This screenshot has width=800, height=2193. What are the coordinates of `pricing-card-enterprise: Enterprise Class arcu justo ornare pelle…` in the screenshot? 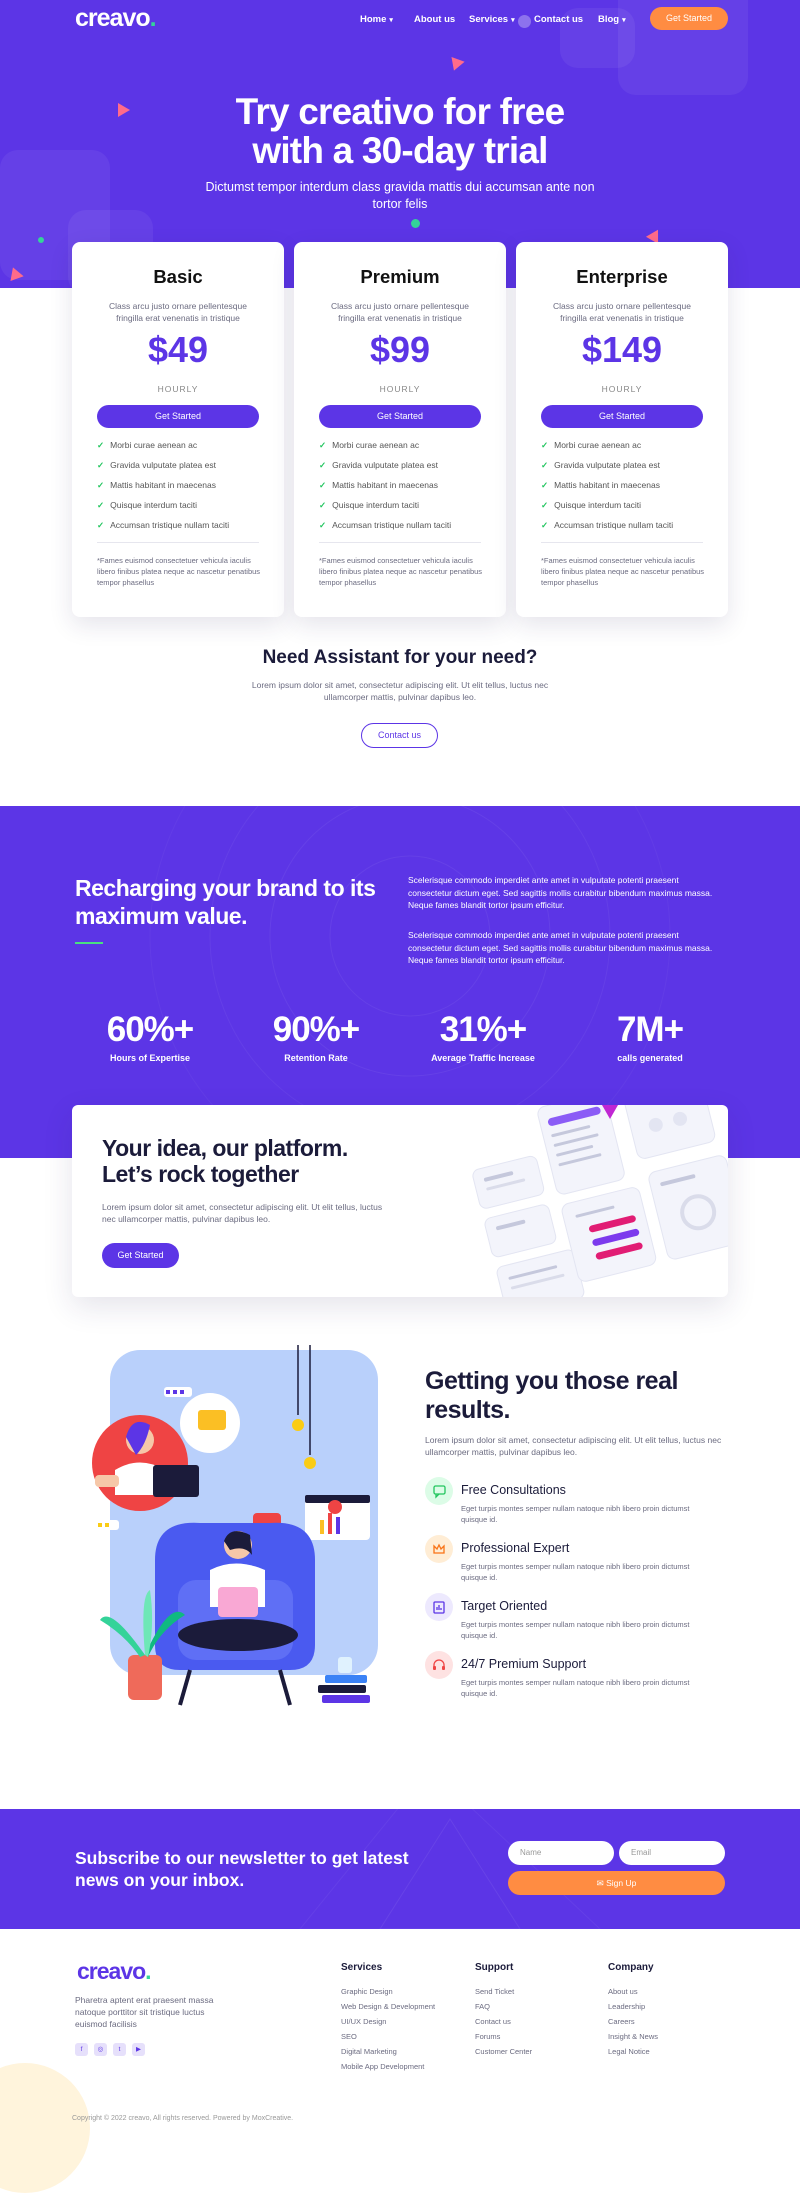 It's located at (622, 429).